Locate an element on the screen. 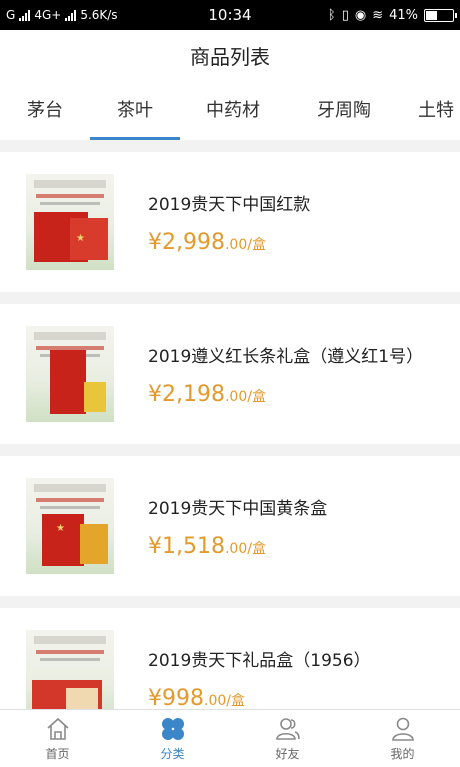 The height and width of the screenshot is (767, 460). tab-label: 茅台 is located at coordinates (45, 110).